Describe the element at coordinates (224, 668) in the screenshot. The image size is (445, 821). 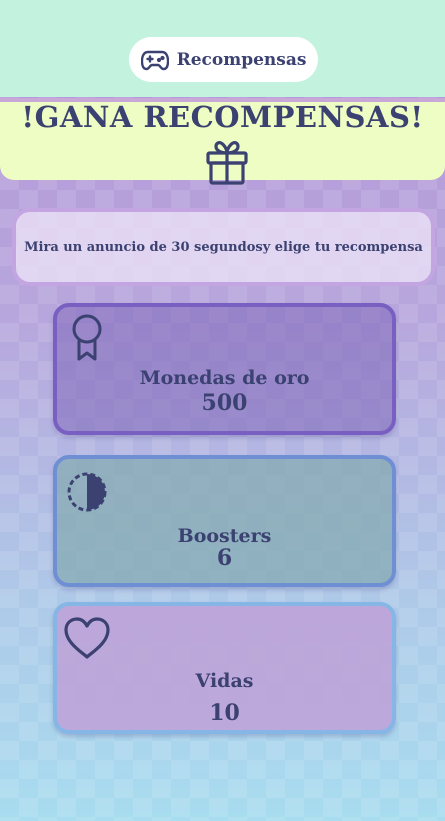
I see `reward-card-lives: Vidas 10` at that location.